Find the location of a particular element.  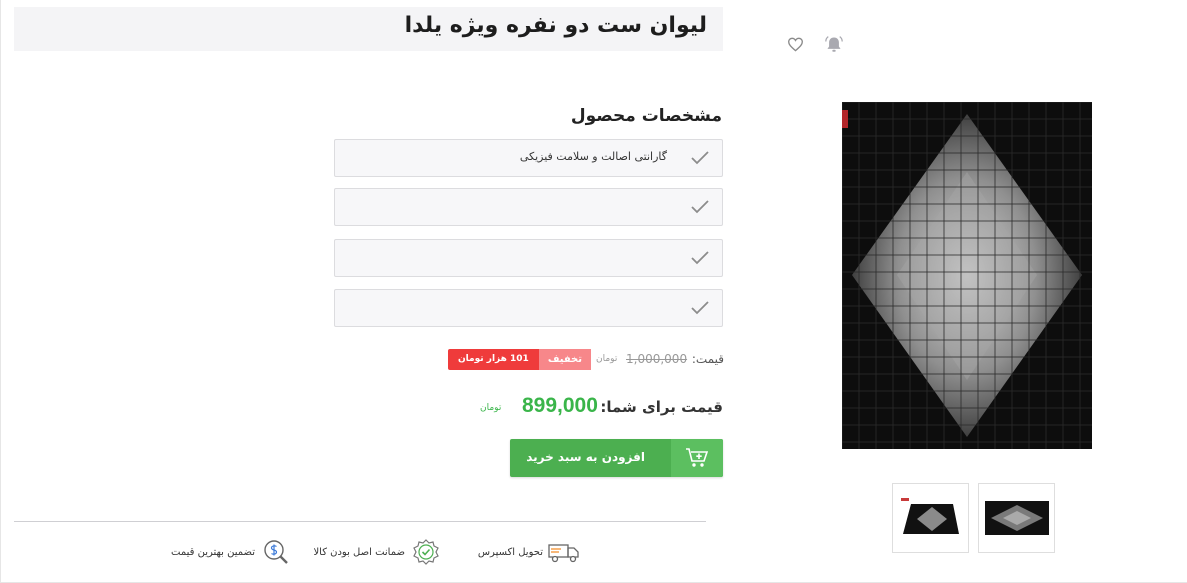

feature-label: تحویل اکسپرس is located at coordinates (510, 552).